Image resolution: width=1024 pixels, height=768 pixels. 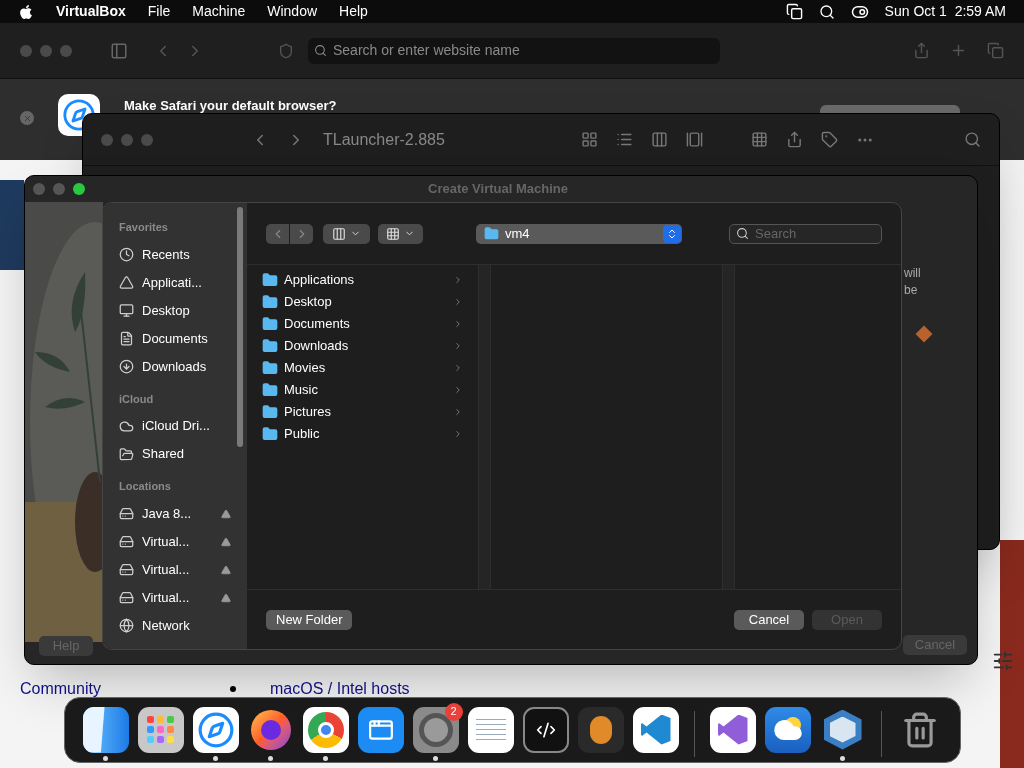 What do you see at coordinates (309, 619) in the screenshot?
I see `new-folder-button: New Folder` at bounding box center [309, 619].